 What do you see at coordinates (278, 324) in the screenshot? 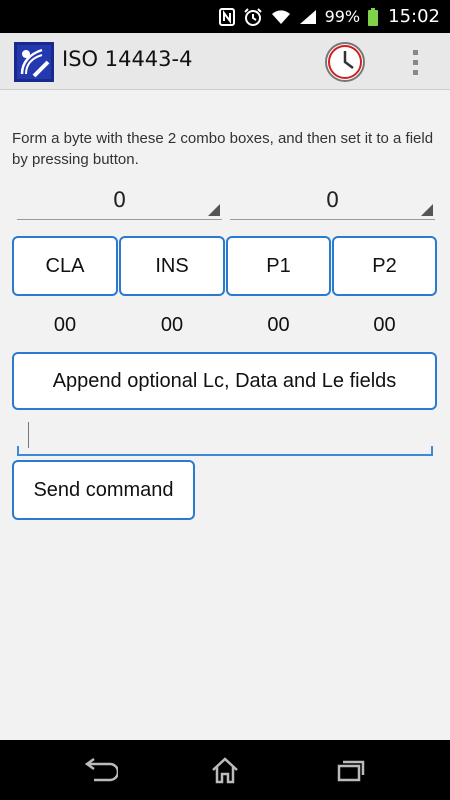
I see `p1-value: 00` at bounding box center [278, 324].